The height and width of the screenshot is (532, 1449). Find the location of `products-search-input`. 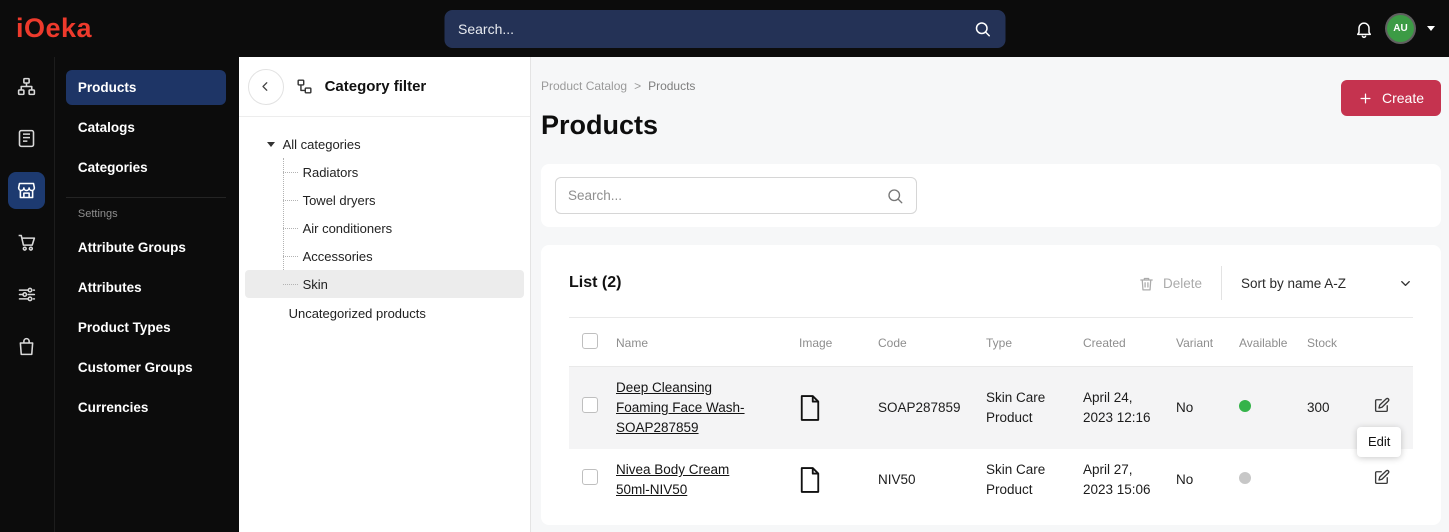

products-search-input is located at coordinates (727, 195).